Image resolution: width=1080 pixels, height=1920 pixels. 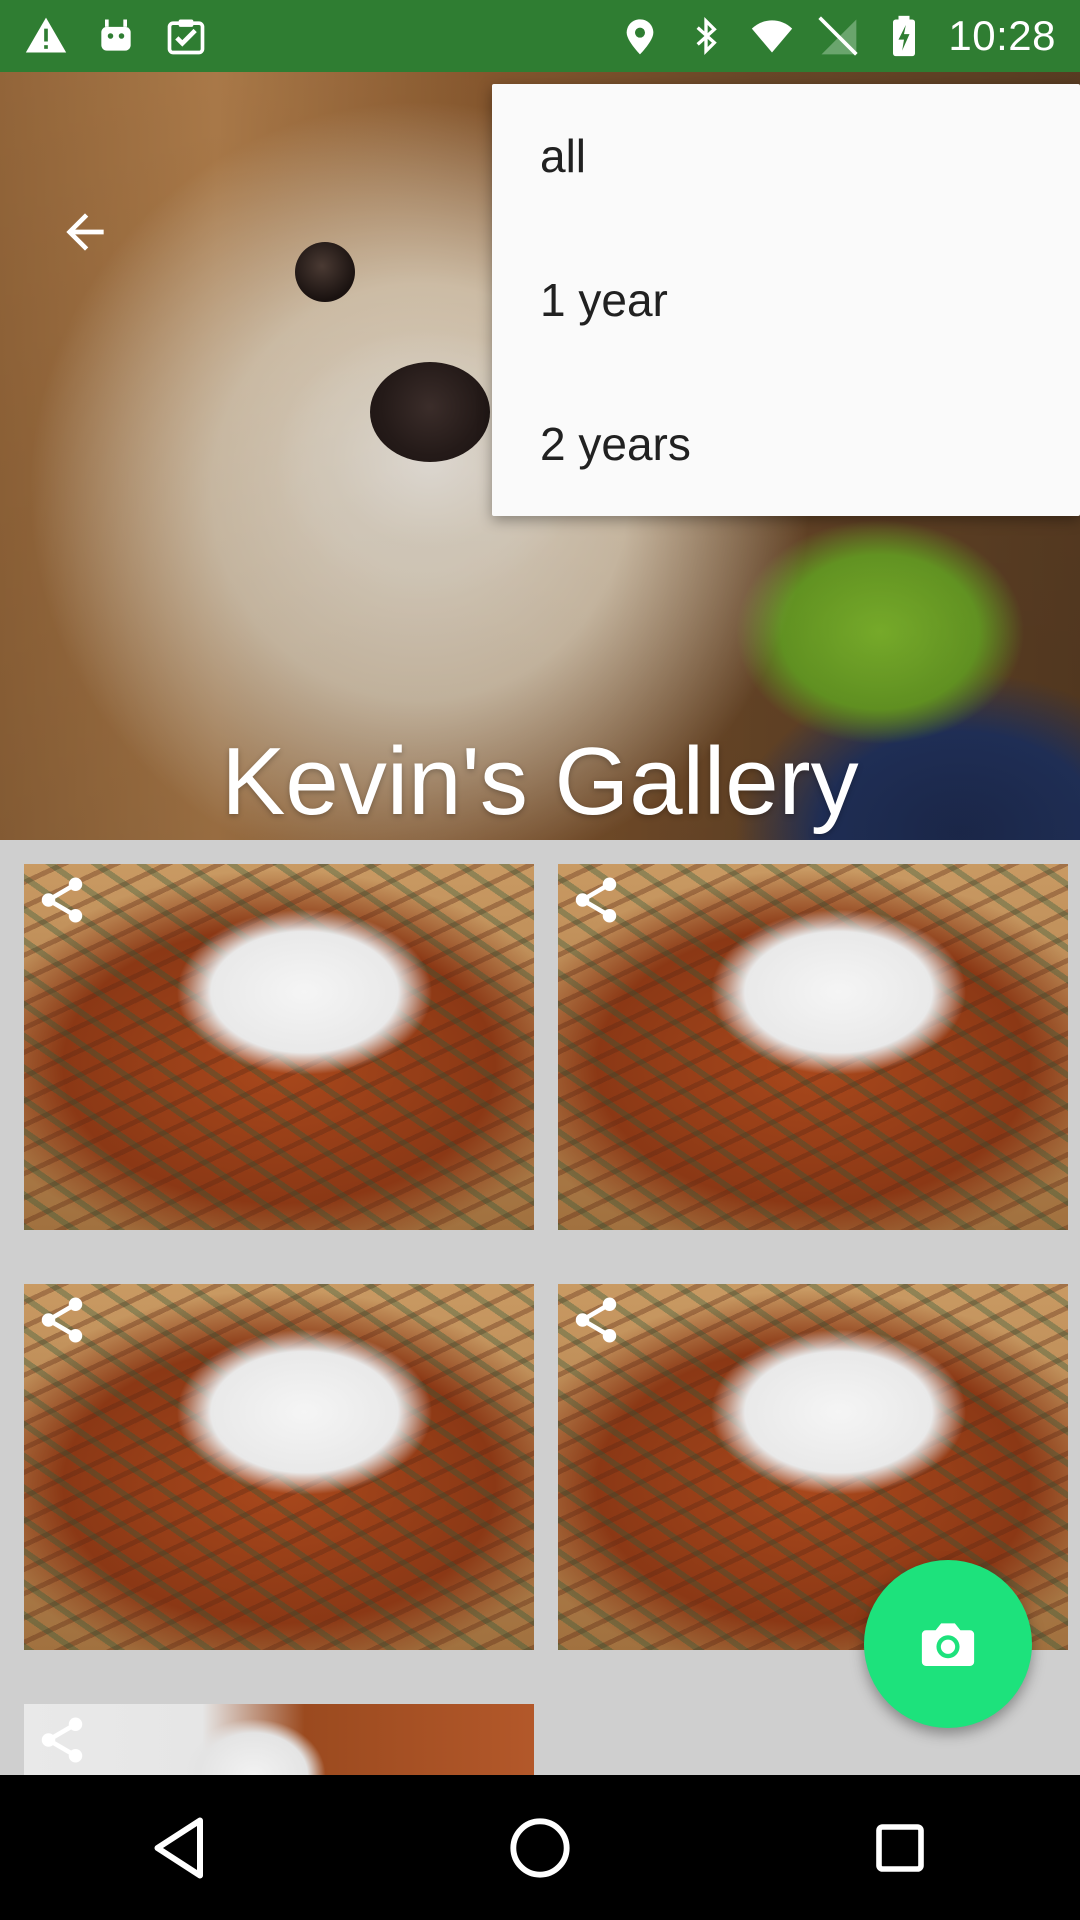 I want to click on back-triangle-icon, so click(x=178, y=1847).